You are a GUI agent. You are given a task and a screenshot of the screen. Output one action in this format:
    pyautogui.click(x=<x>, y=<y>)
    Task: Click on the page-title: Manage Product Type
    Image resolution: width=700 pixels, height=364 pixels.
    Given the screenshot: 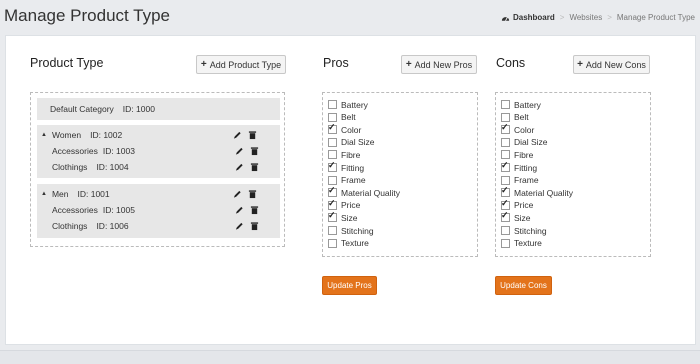 What is the action you would take?
    pyautogui.click(x=87, y=15)
    